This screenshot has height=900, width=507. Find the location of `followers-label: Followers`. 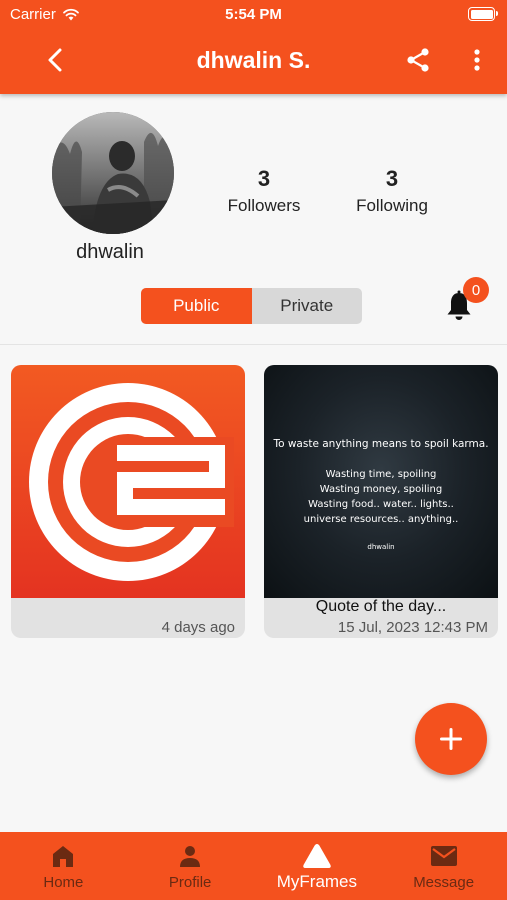

followers-label: Followers is located at coordinates (264, 205).